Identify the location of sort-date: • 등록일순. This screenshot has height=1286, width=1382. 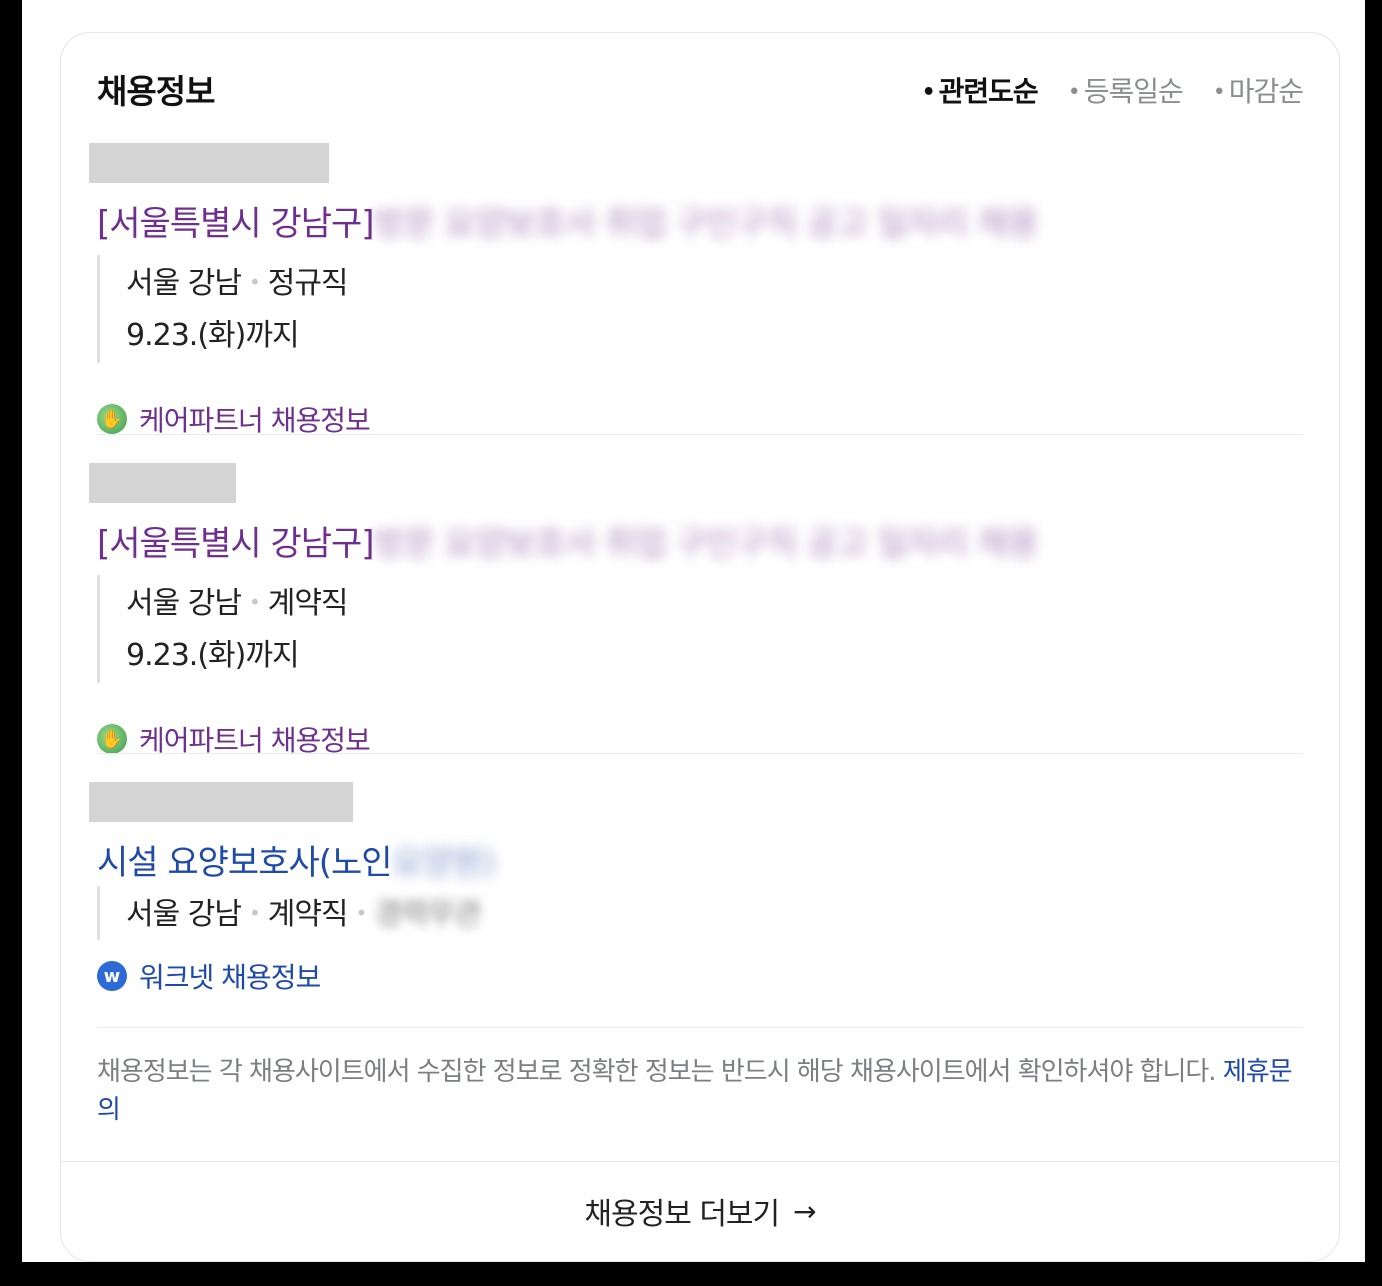
(1125, 92).